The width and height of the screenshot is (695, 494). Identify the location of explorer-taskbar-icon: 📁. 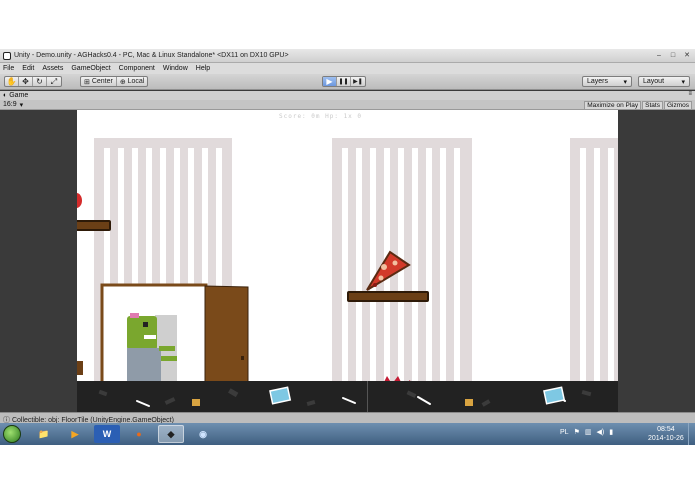
(44, 434).